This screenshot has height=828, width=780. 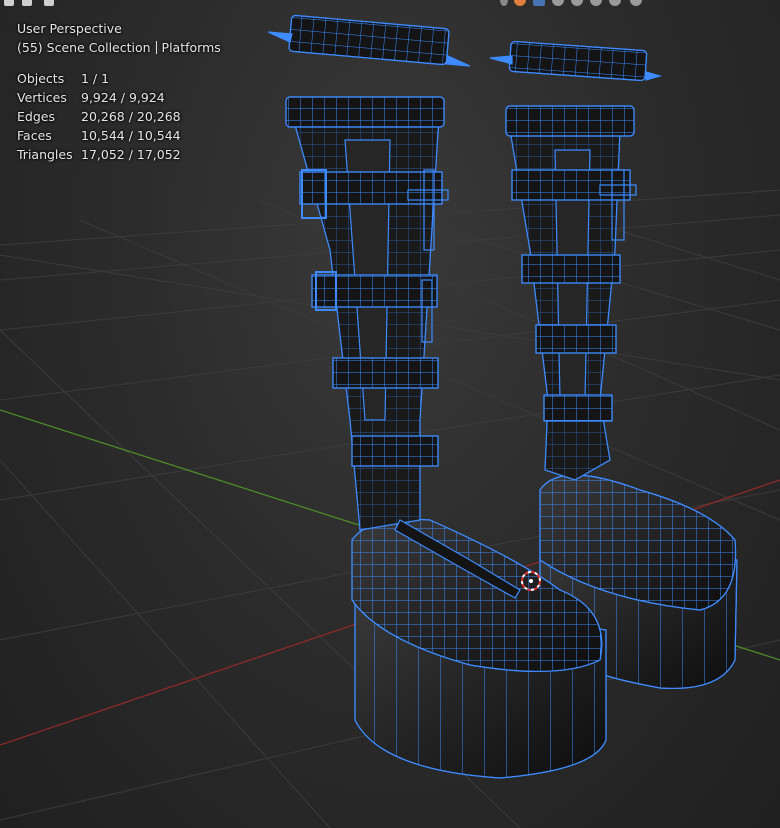 I want to click on collection-info: (55) Scene Collection Platforms, so click(x=119, y=47).